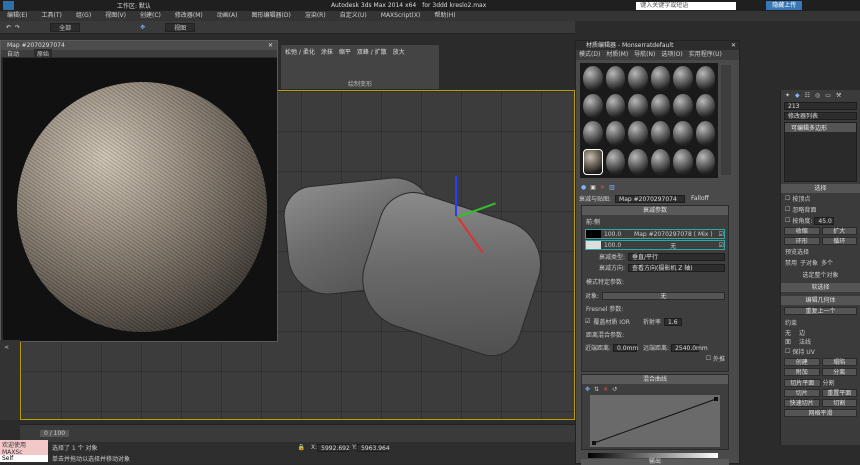 Image resolution: width=860 pixels, height=465 pixels. What do you see at coordinates (587, 389) in the screenshot?
I see `move-point-icon: ✥` at bounding box center [587, 389].